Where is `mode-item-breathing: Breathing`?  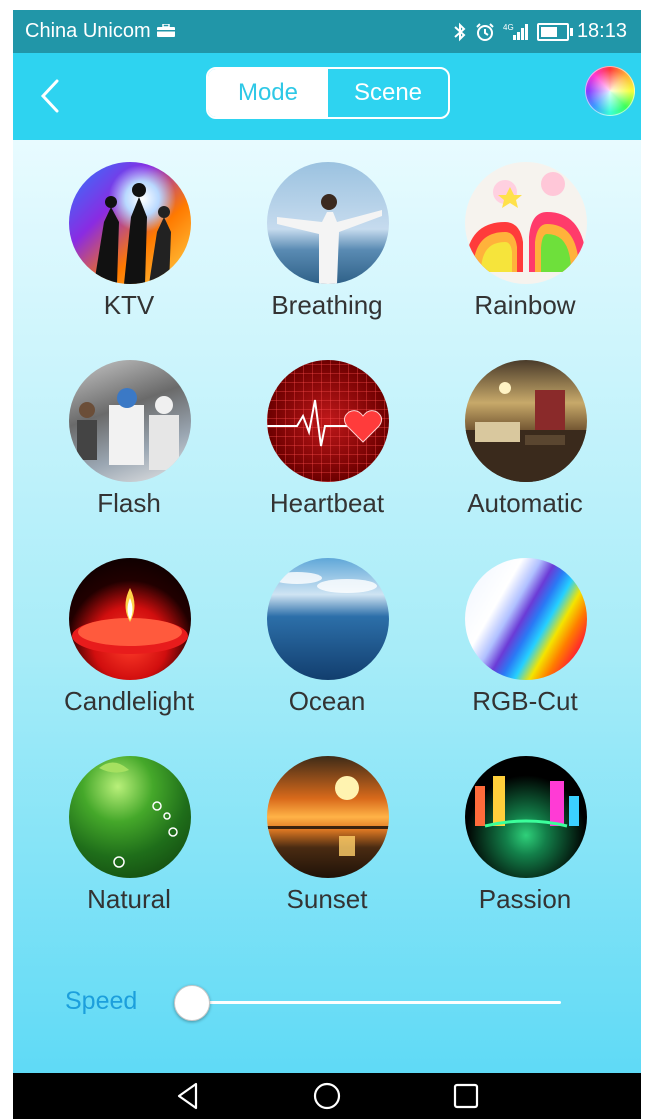 mode-item-breathing: Breathing is located at coordinates (327, 235).